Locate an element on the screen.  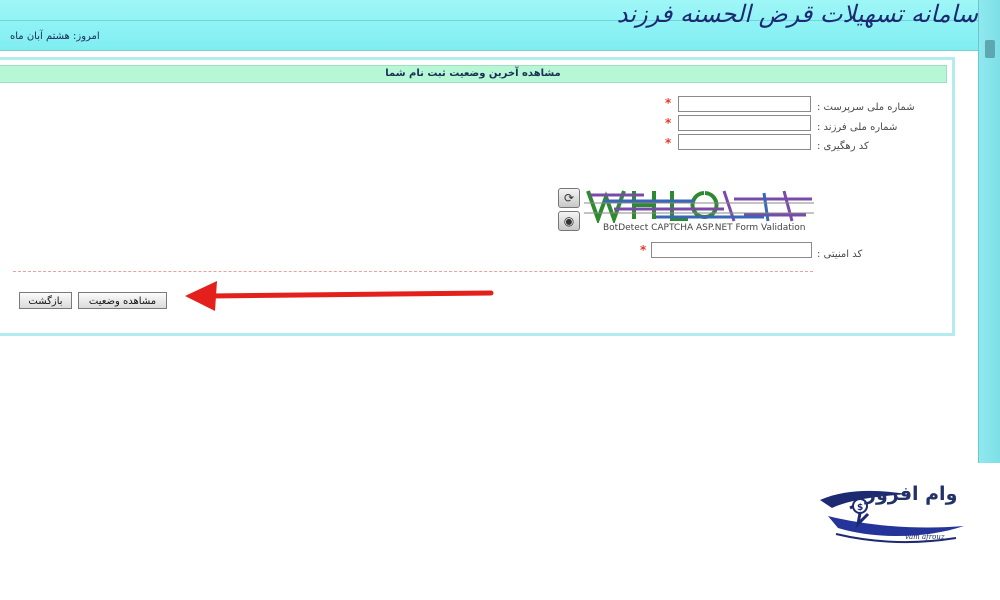
side-strip-handle is located at coordinates (990, 49).